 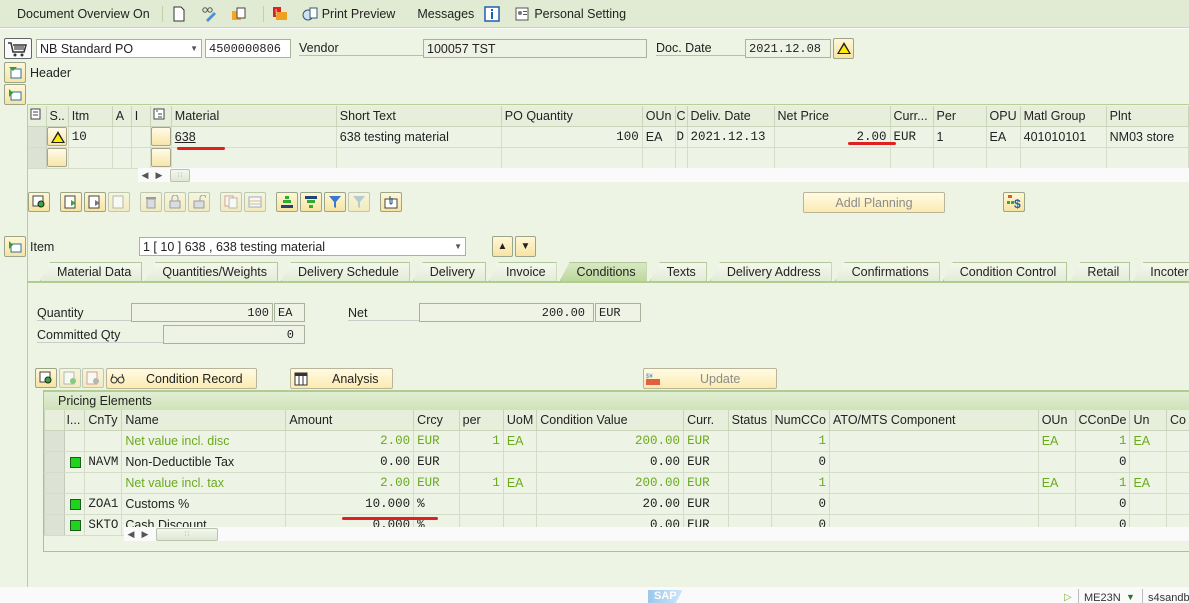 I want to click on col-crcy: Crcy, so click(x=436, y=420).